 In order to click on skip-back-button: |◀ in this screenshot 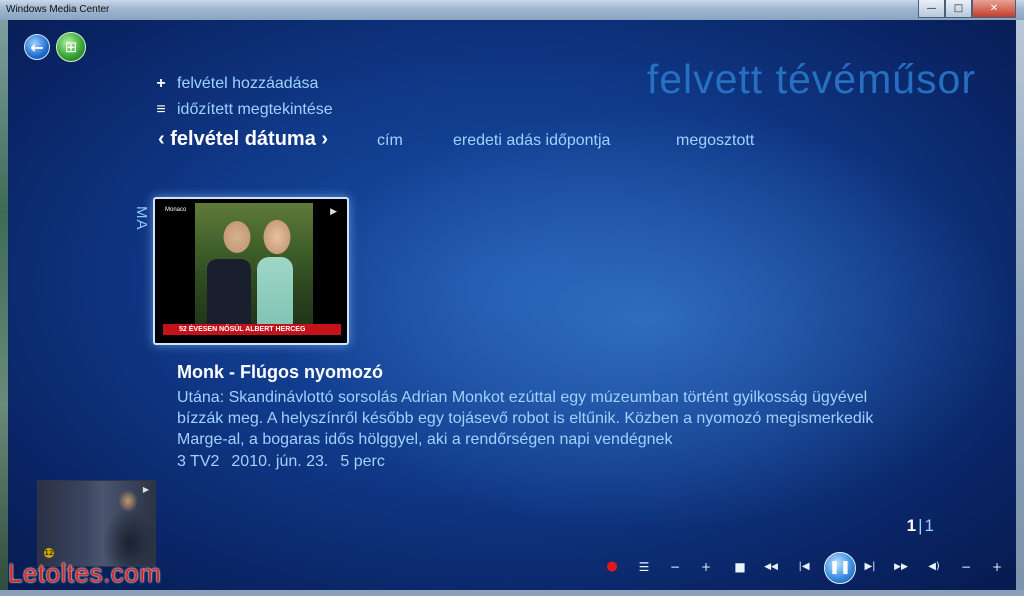, I will do `click(804, 567)`.